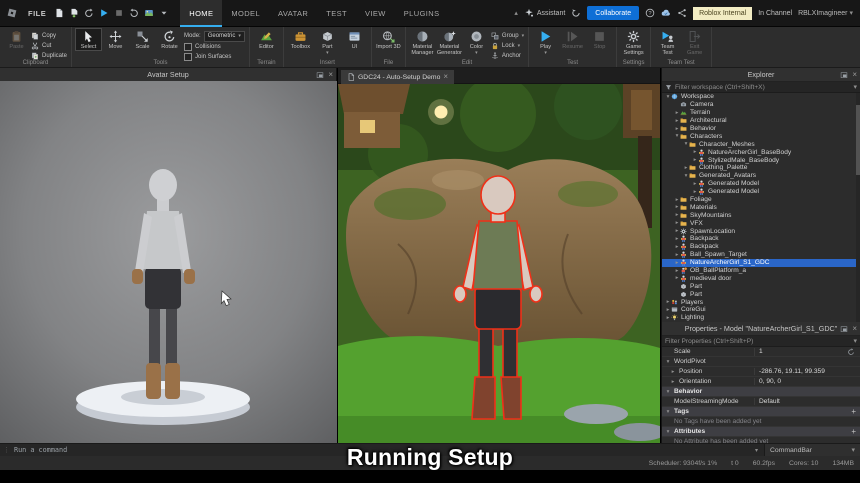  Describe the element at coordinates (266, 39) in the screenshot. I see `editor-button: Editor` at that location.